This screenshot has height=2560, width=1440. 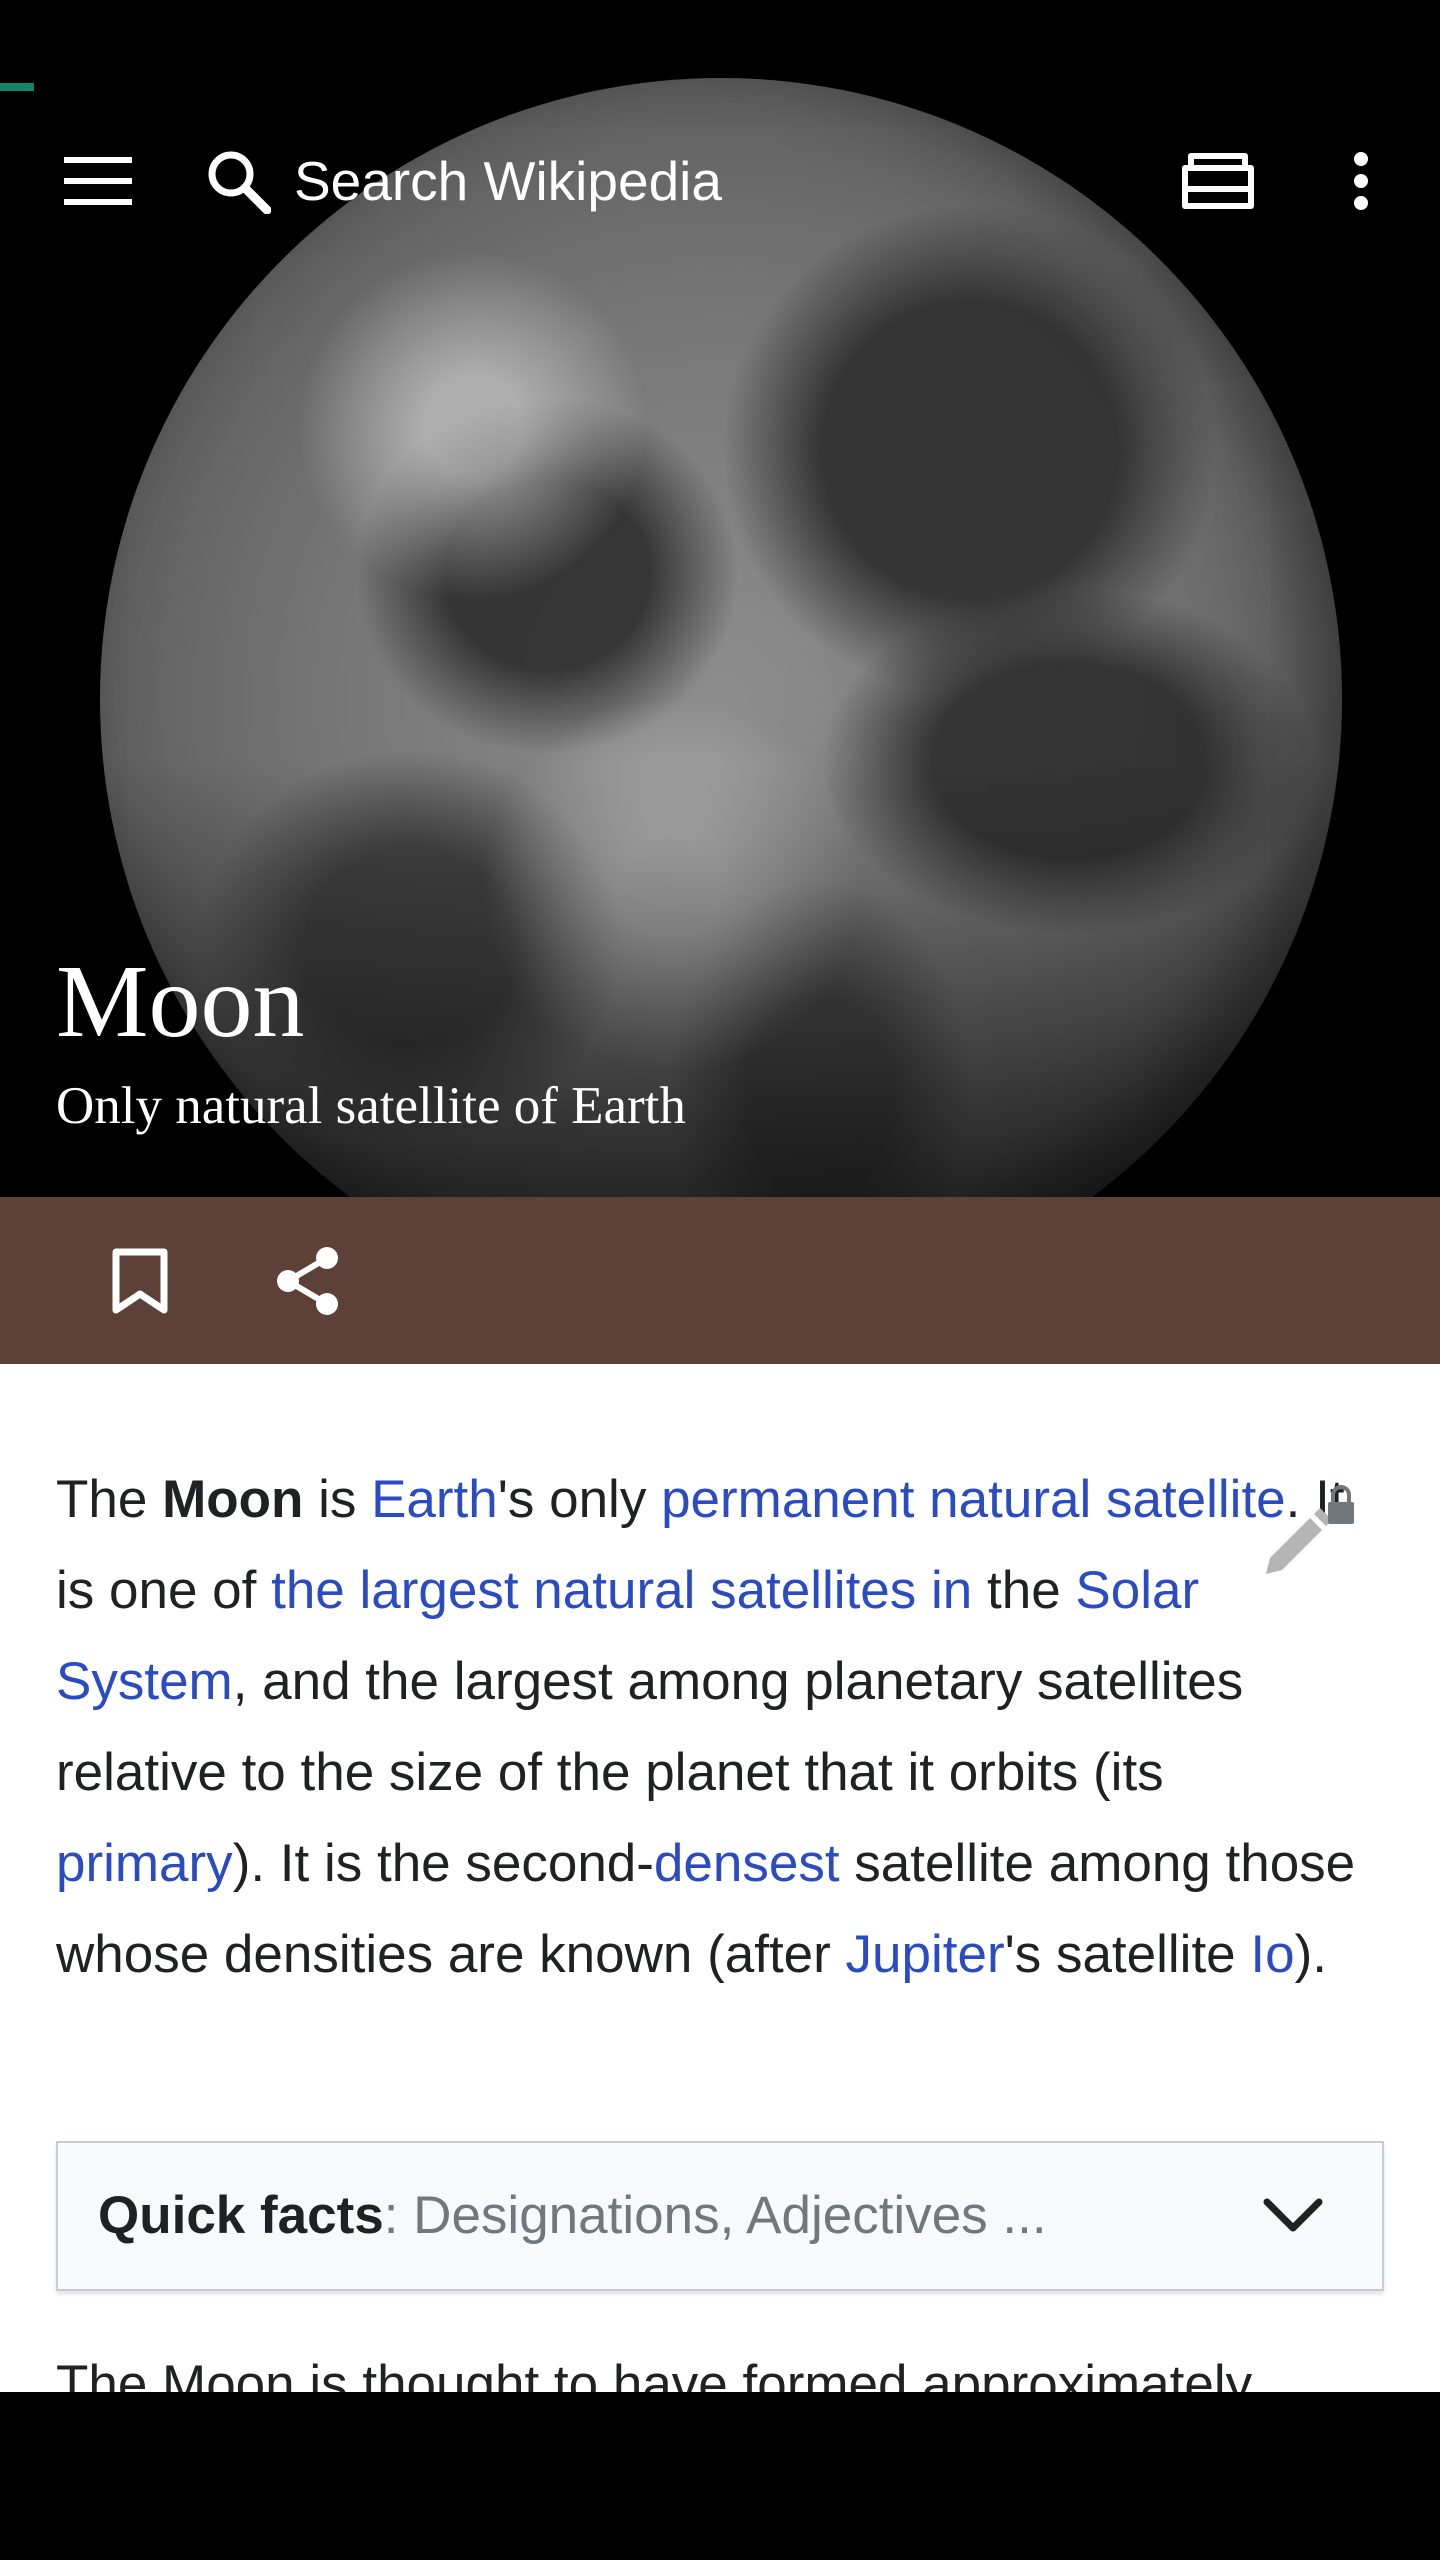 What do you see at coordinates (1127, 1954) in the screenshot?
I see `lead-text: 's satellite` at bounding box center [1127, 1954].